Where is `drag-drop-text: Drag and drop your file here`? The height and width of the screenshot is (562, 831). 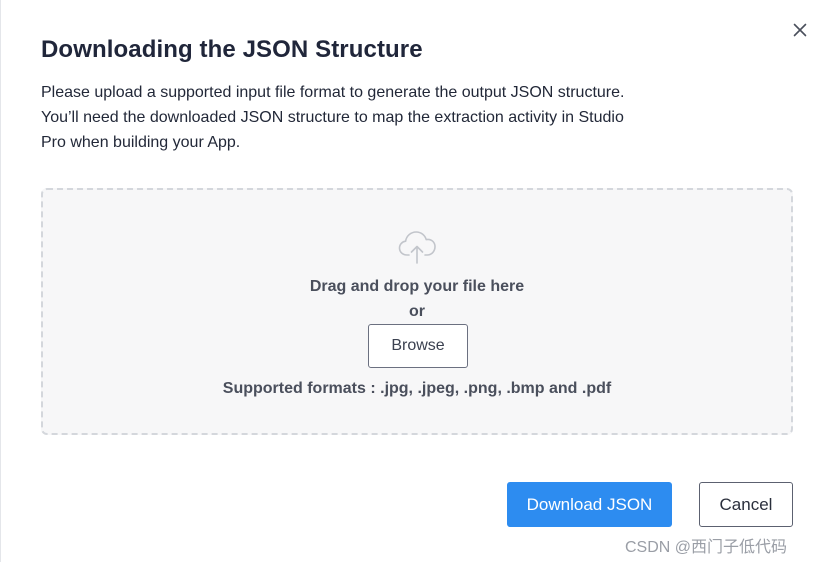 drag-drop-text: Drag and drop your file here is located at coordinates (417, 286).